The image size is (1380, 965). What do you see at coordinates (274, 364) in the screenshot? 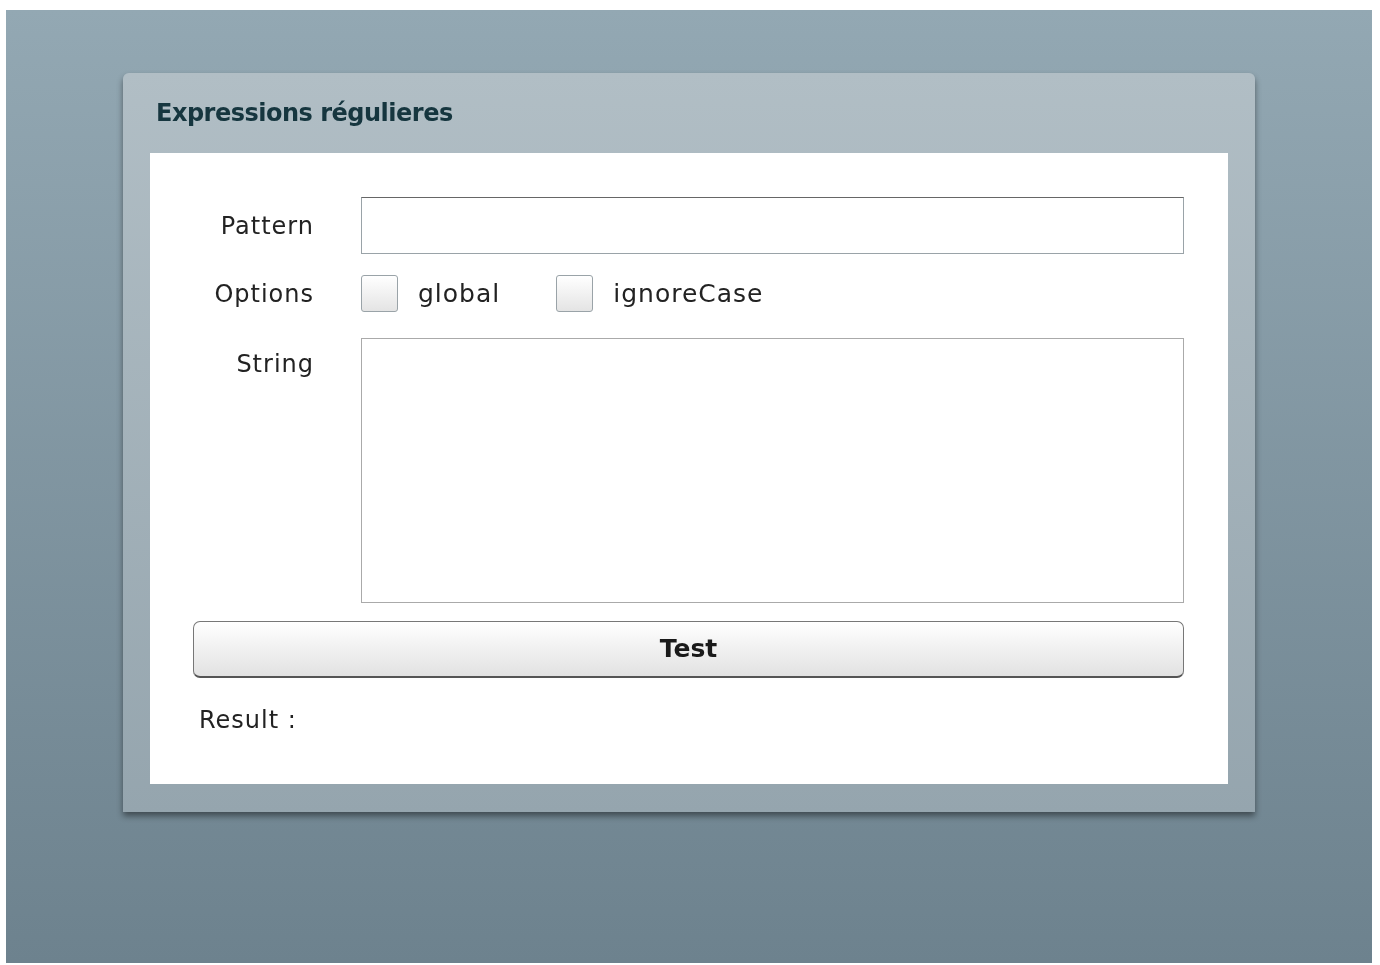
I see `string-label: String` at bounding box center [274, 364].